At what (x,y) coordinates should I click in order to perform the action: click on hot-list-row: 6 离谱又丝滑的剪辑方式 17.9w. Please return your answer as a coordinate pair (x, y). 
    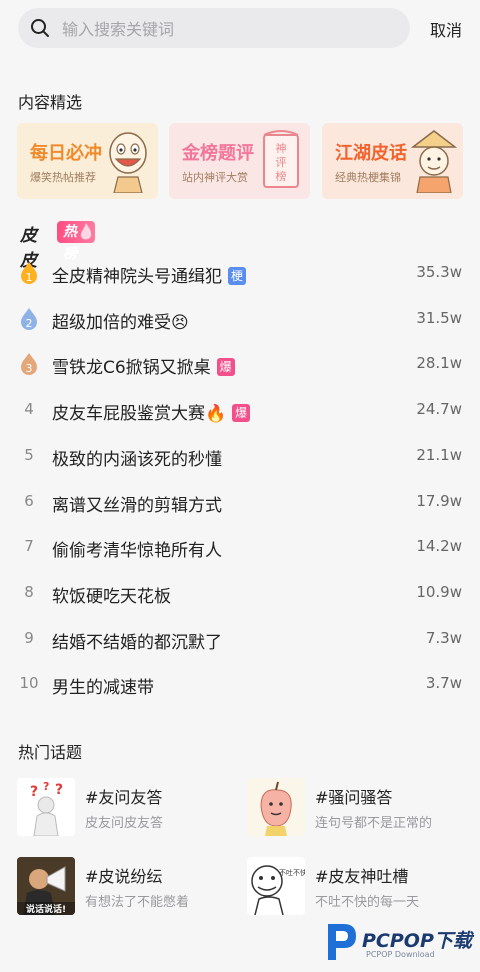
    Looking at the image, I should click on (240, 502).